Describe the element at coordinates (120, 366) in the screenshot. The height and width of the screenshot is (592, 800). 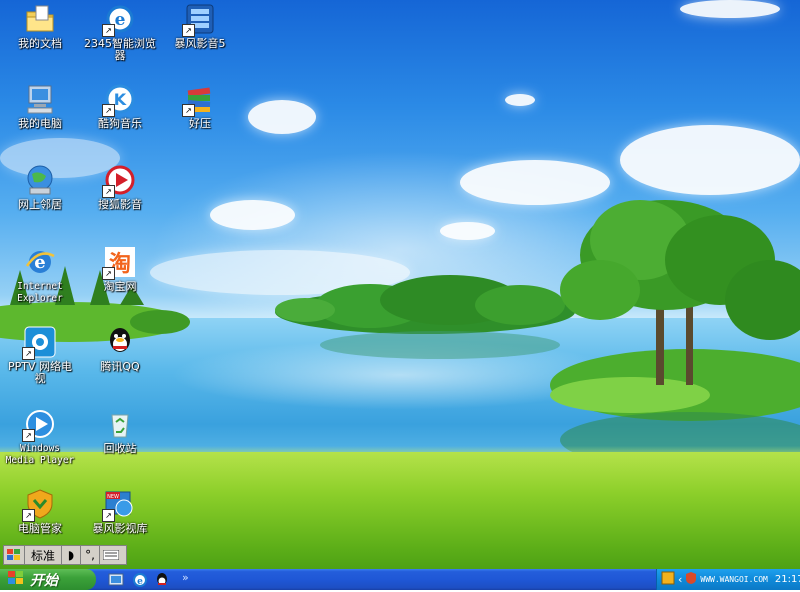
I see `icon-label: 腾讯QQ` at that location.